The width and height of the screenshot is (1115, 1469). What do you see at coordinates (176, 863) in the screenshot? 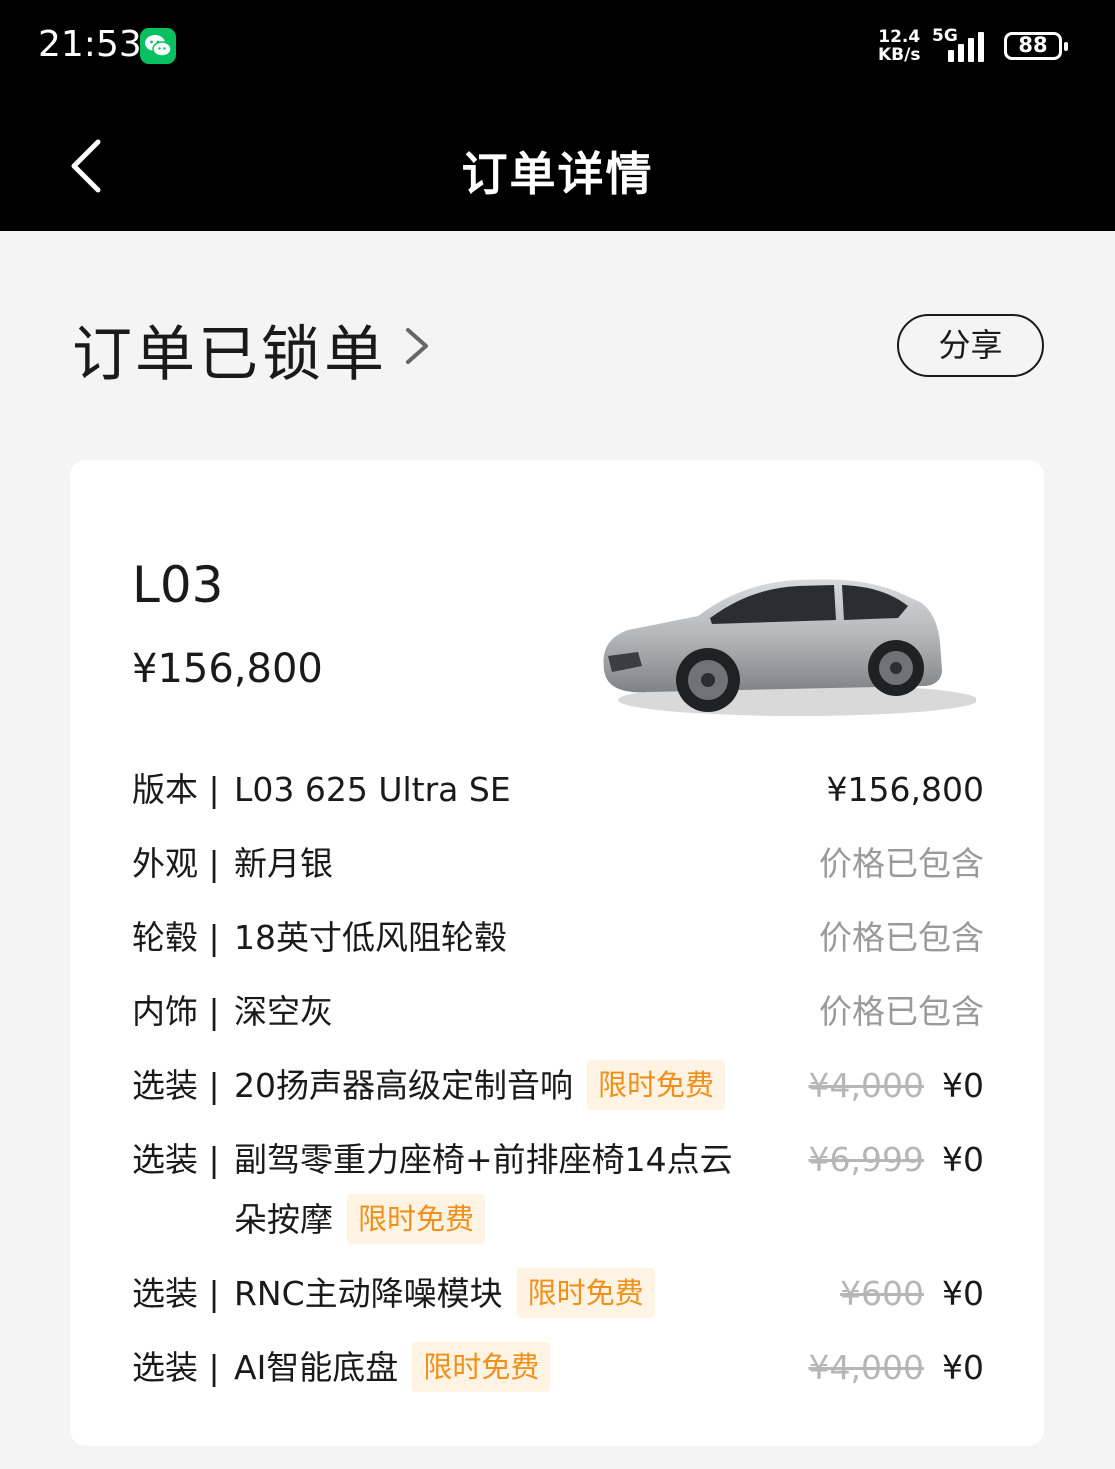
I see `row-label: 外观 |` at bounding box center [176, 863].